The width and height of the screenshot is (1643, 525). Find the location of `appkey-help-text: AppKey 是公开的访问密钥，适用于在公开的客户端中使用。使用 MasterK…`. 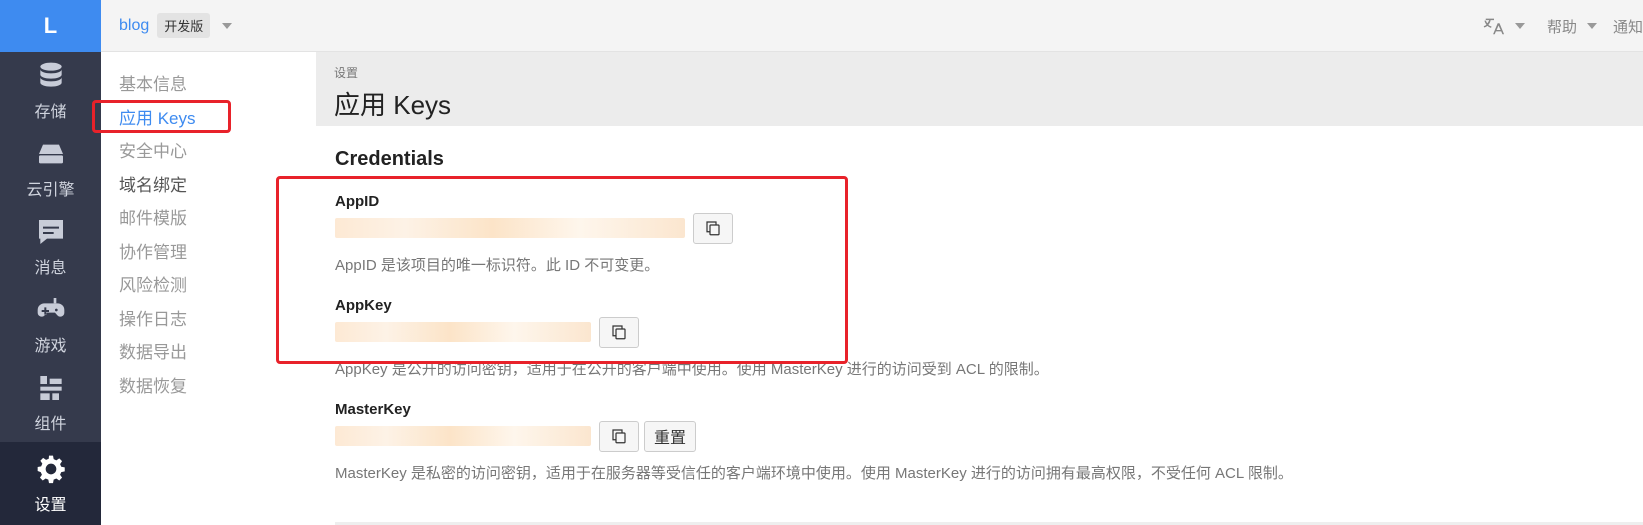

appkey-help-text: AppKey 是公开的访问密钥，适用于在公开的客户端中使用。使用 MasterK… is located at coordinates (692, 369).